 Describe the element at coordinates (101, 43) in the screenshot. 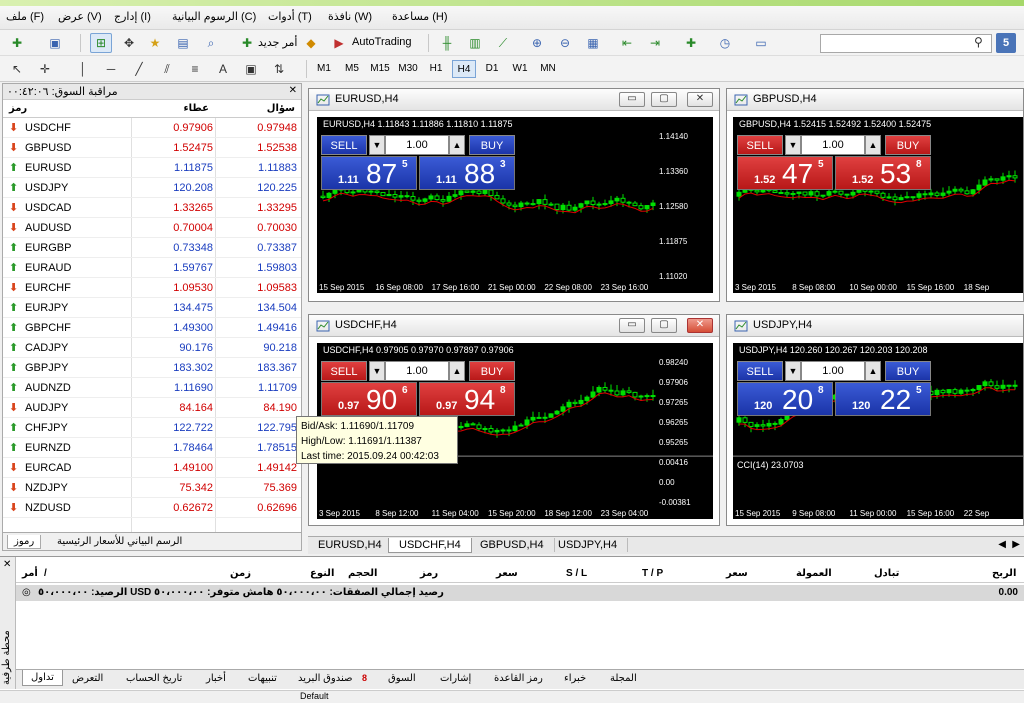

I see `market-watch-icon: ⊞` at that location.